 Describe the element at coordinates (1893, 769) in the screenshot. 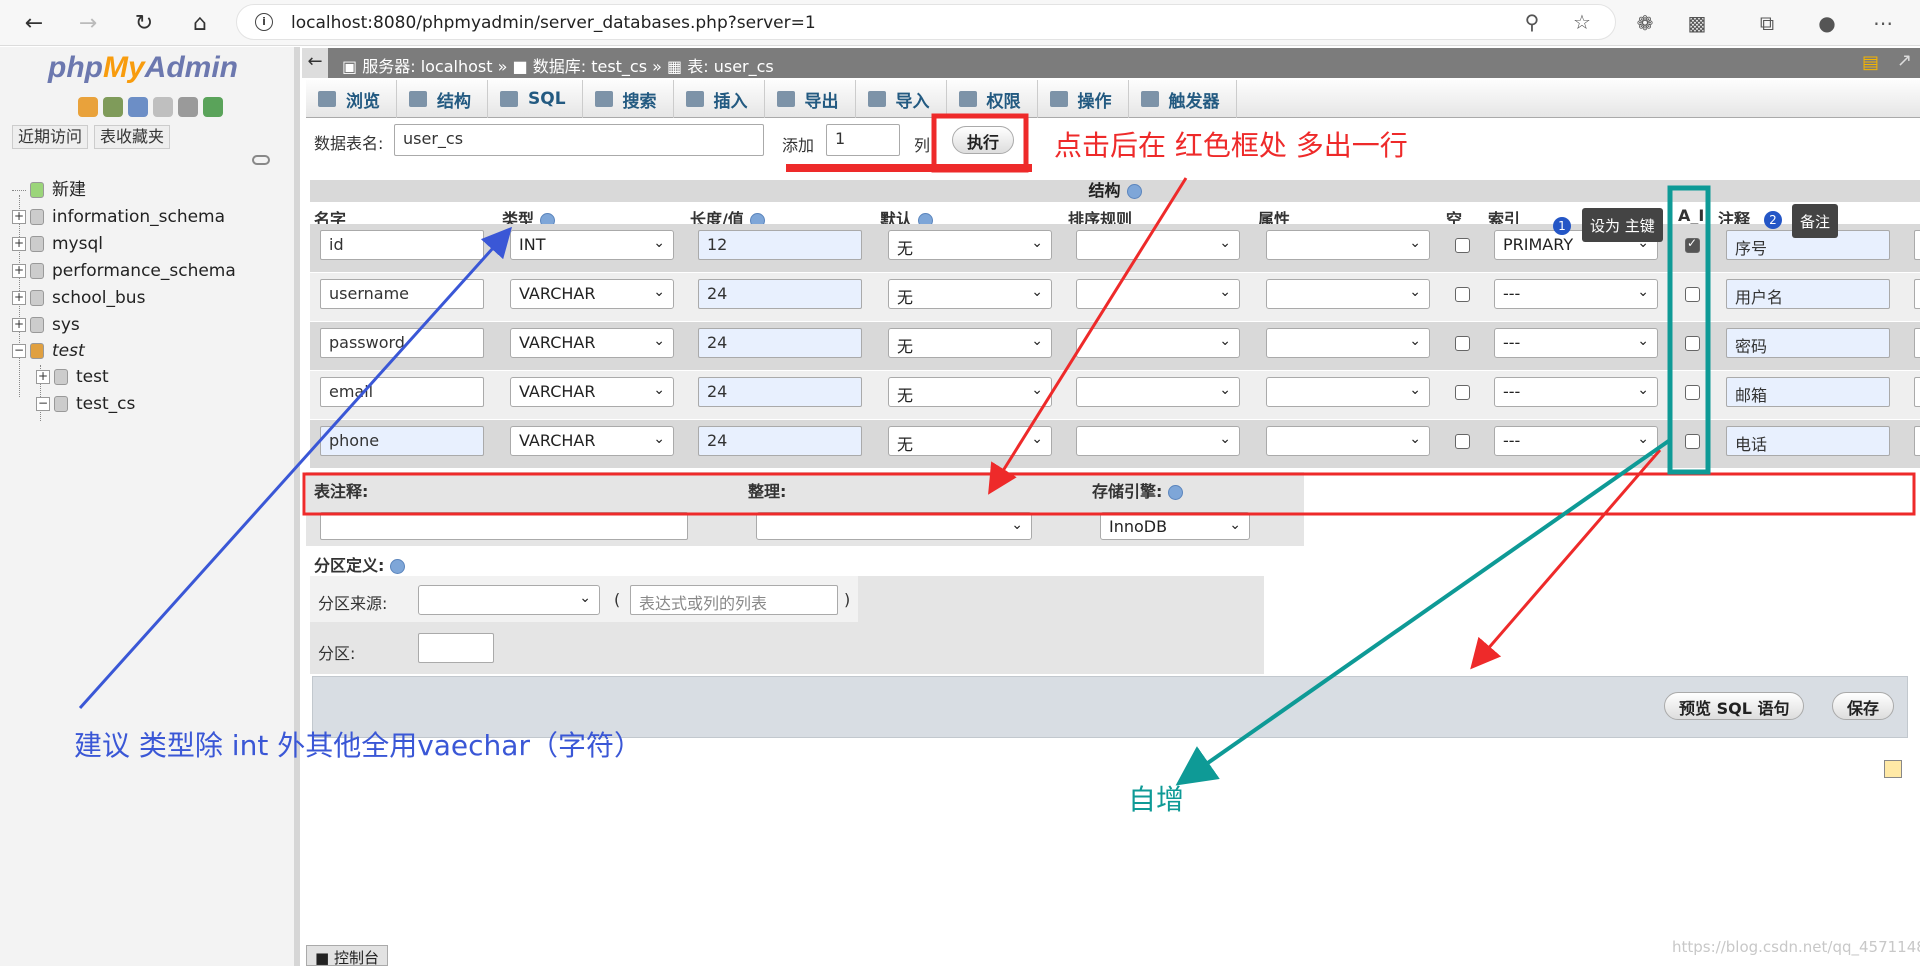

I see `notes-icon` at that location.